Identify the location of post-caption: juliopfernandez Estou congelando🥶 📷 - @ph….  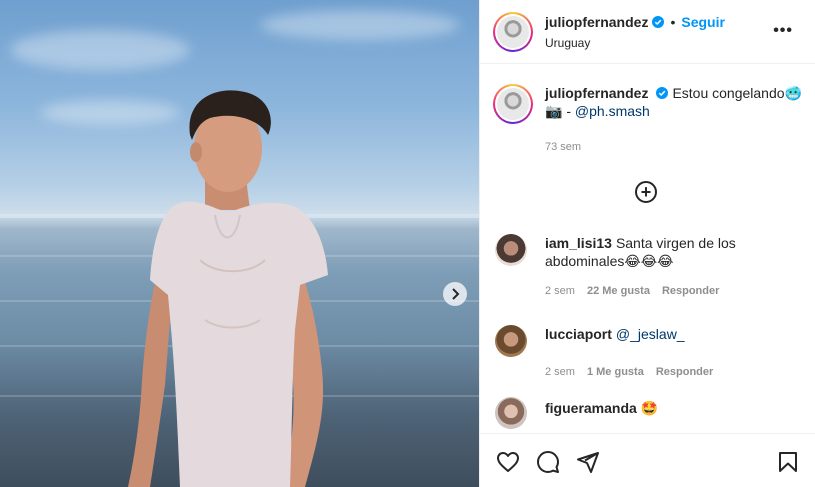
(649, 118).